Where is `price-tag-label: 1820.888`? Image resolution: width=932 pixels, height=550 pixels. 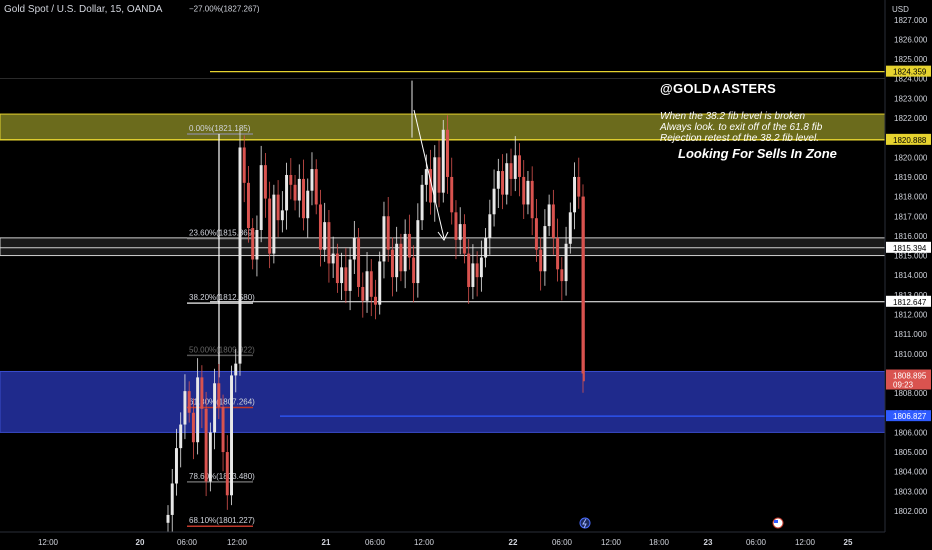
price-tag-label: 1820.888 is located at coordinates (910, 140).